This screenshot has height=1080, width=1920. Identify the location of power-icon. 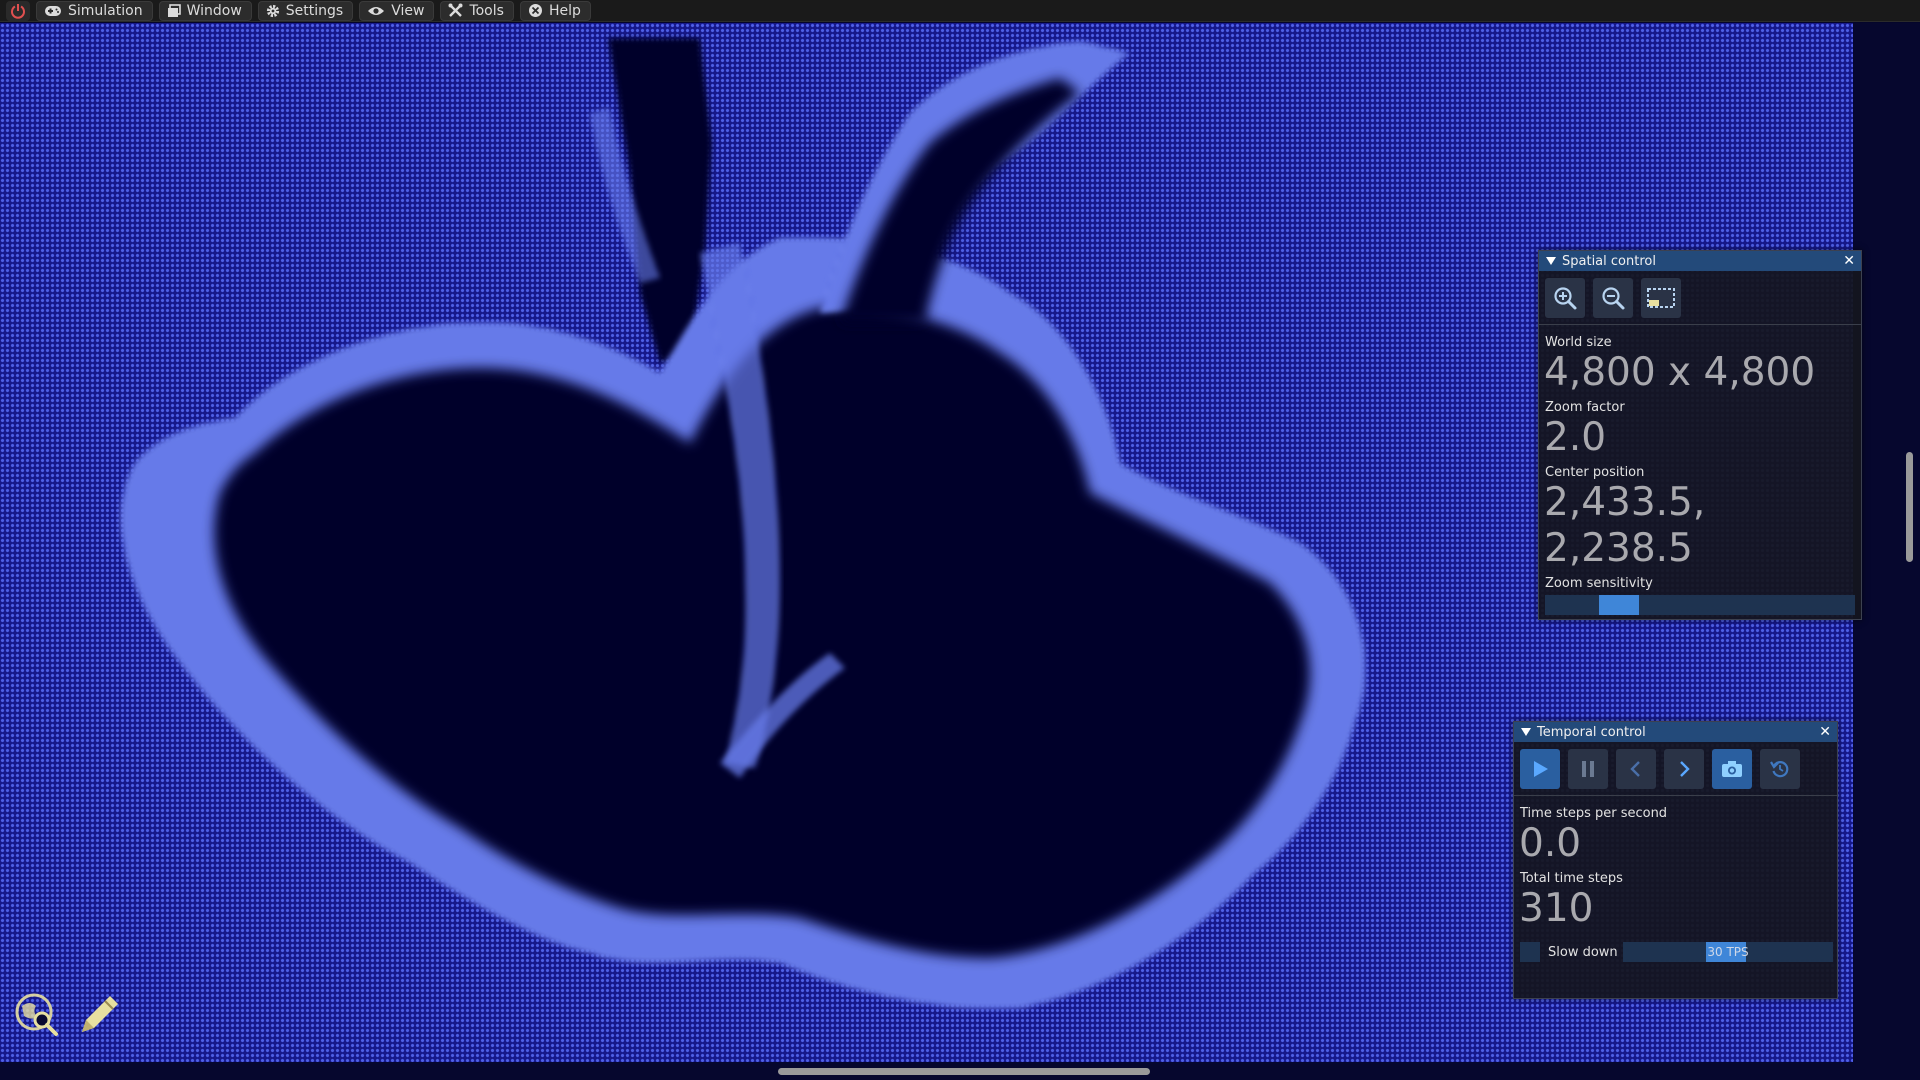
(18, 11).